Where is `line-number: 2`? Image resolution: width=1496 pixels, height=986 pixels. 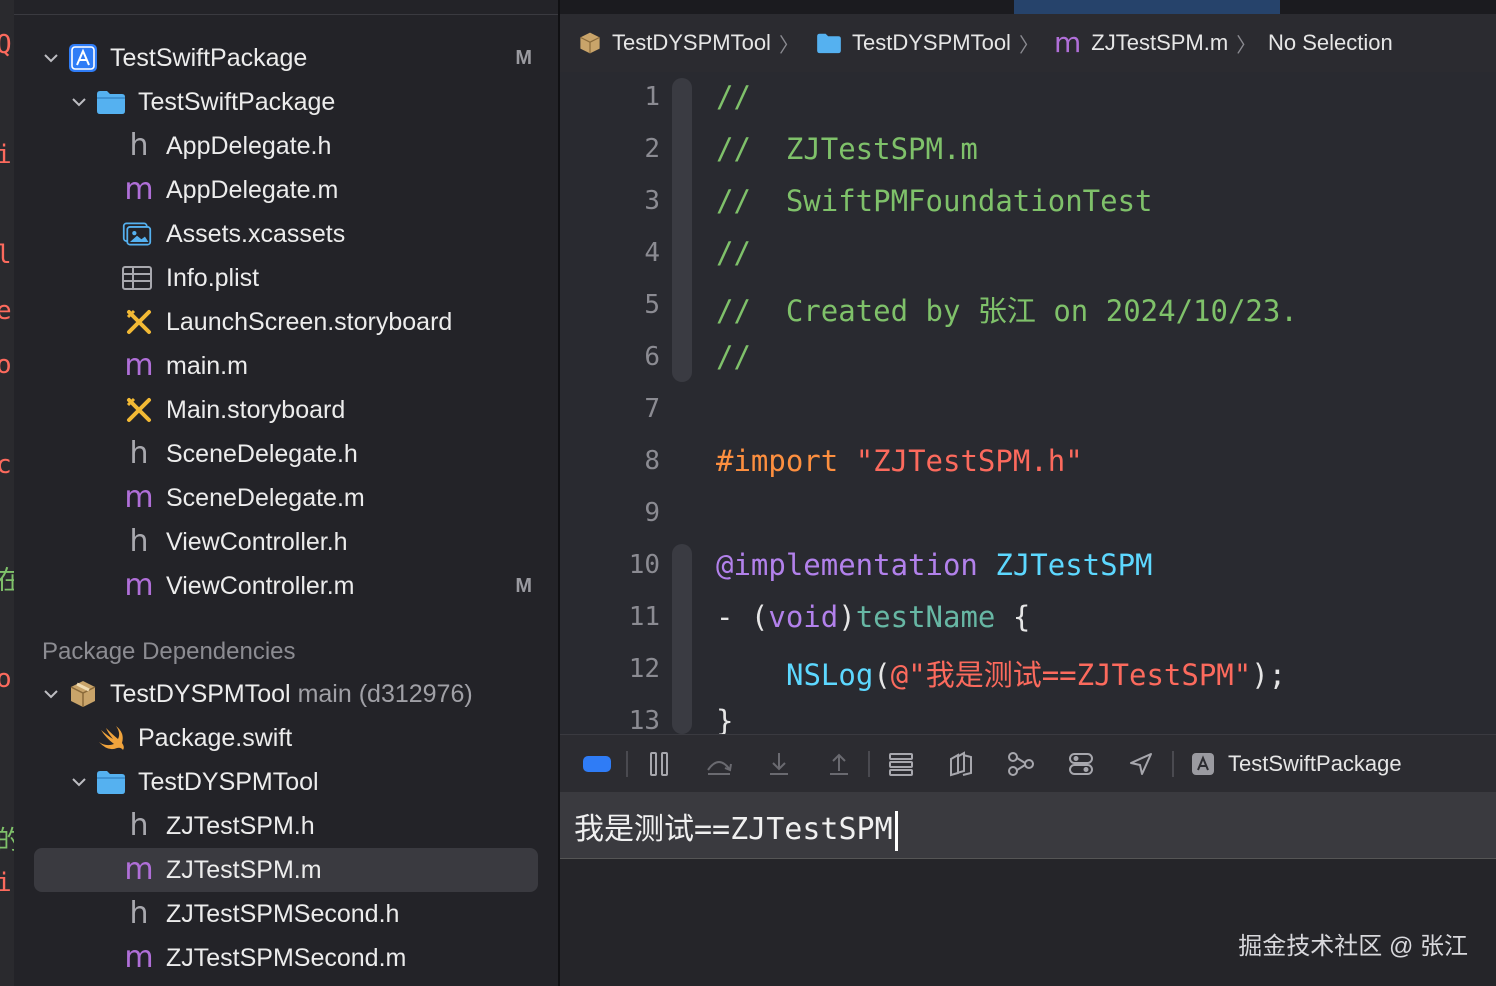
line-number: 2 is located at coordinates (652, 149).